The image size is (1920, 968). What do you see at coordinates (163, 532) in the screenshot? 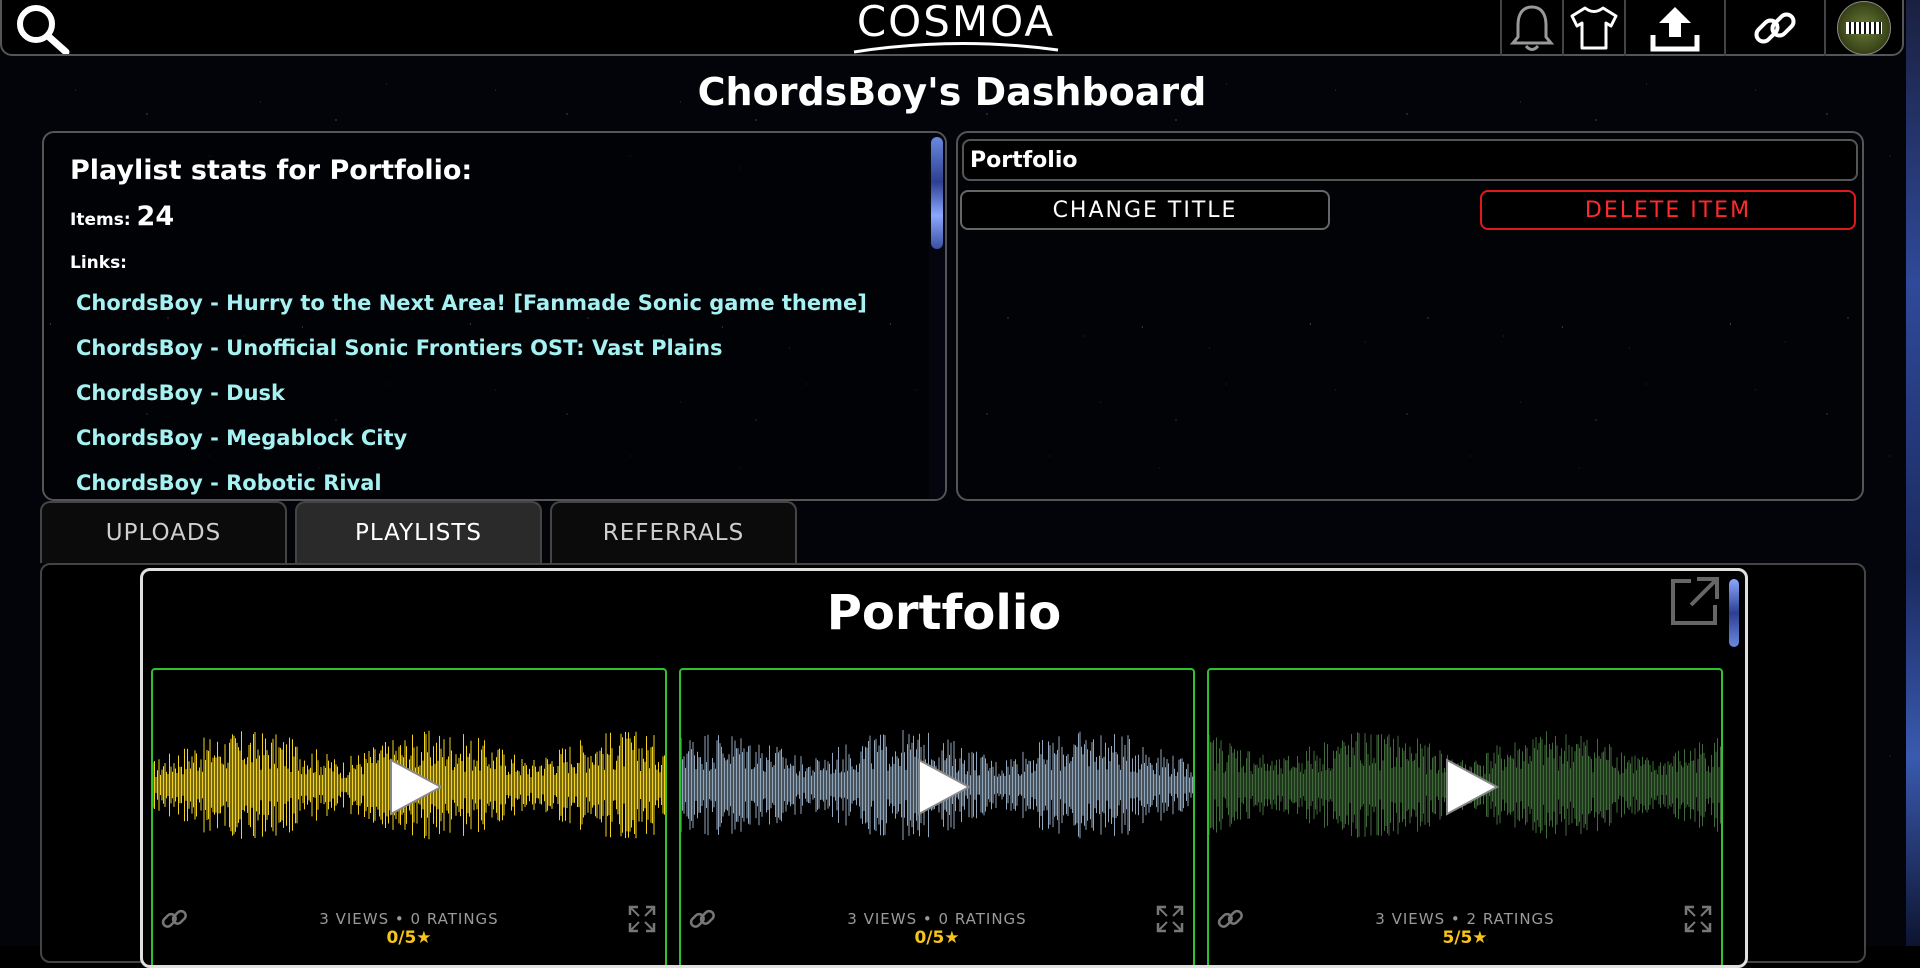
I see `tab-uploads: UPLOADS` at bounding box center [163, 532].